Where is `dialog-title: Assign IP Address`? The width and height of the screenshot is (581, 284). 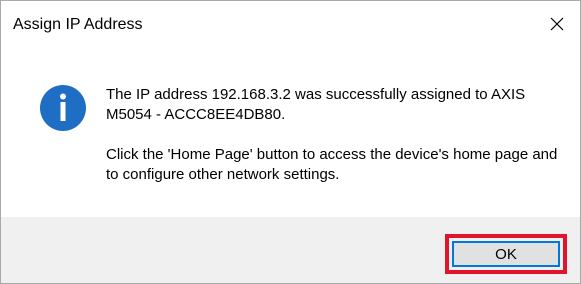 dialog-title: Assign IP Address is located at coordinates (78, 24).